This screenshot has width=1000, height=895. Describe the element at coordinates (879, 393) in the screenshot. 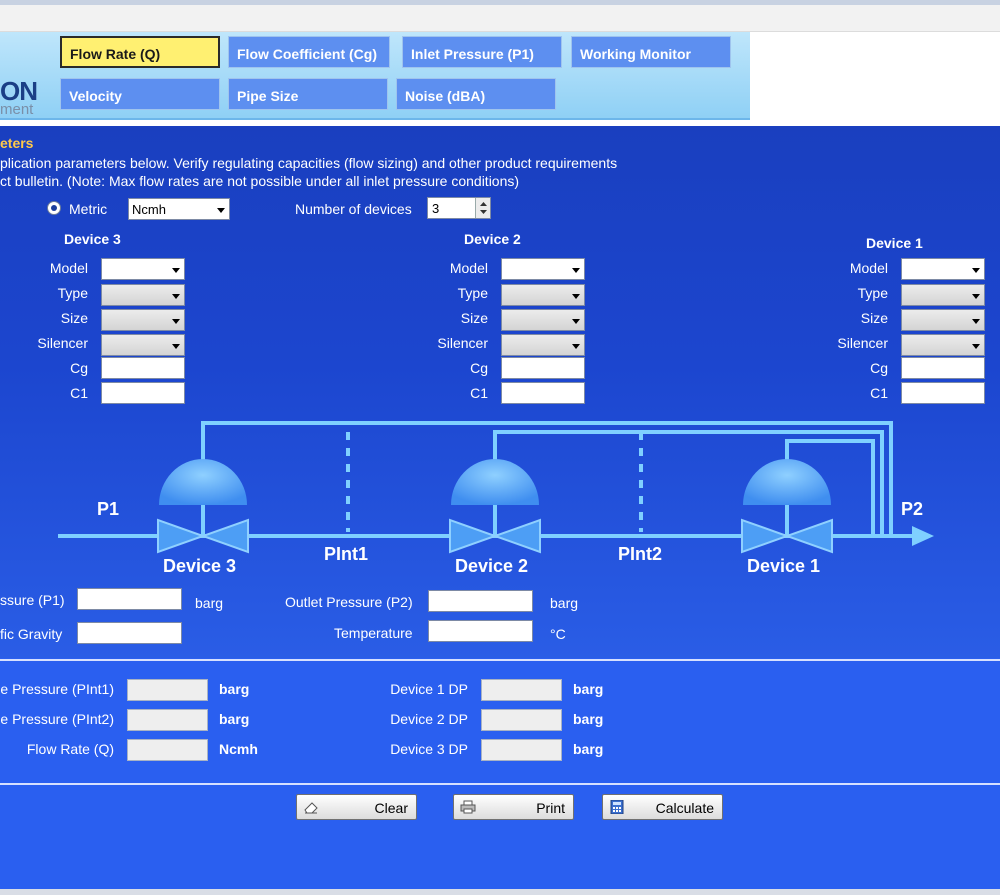

I see `device-1-c1-label: C1` at that location.